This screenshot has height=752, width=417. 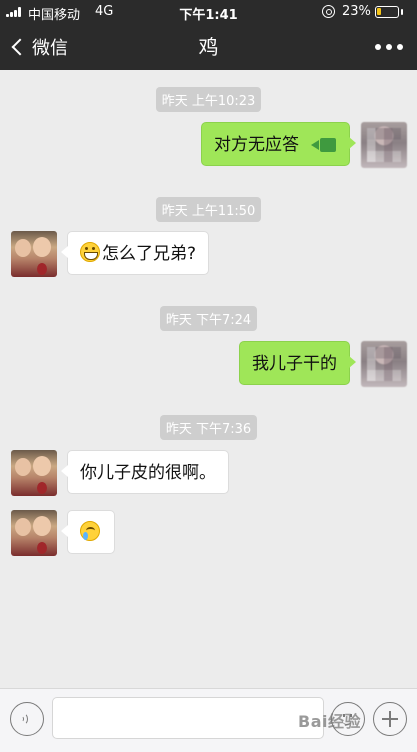 I want to click on video-call-icon, so click(x=324, y=145).